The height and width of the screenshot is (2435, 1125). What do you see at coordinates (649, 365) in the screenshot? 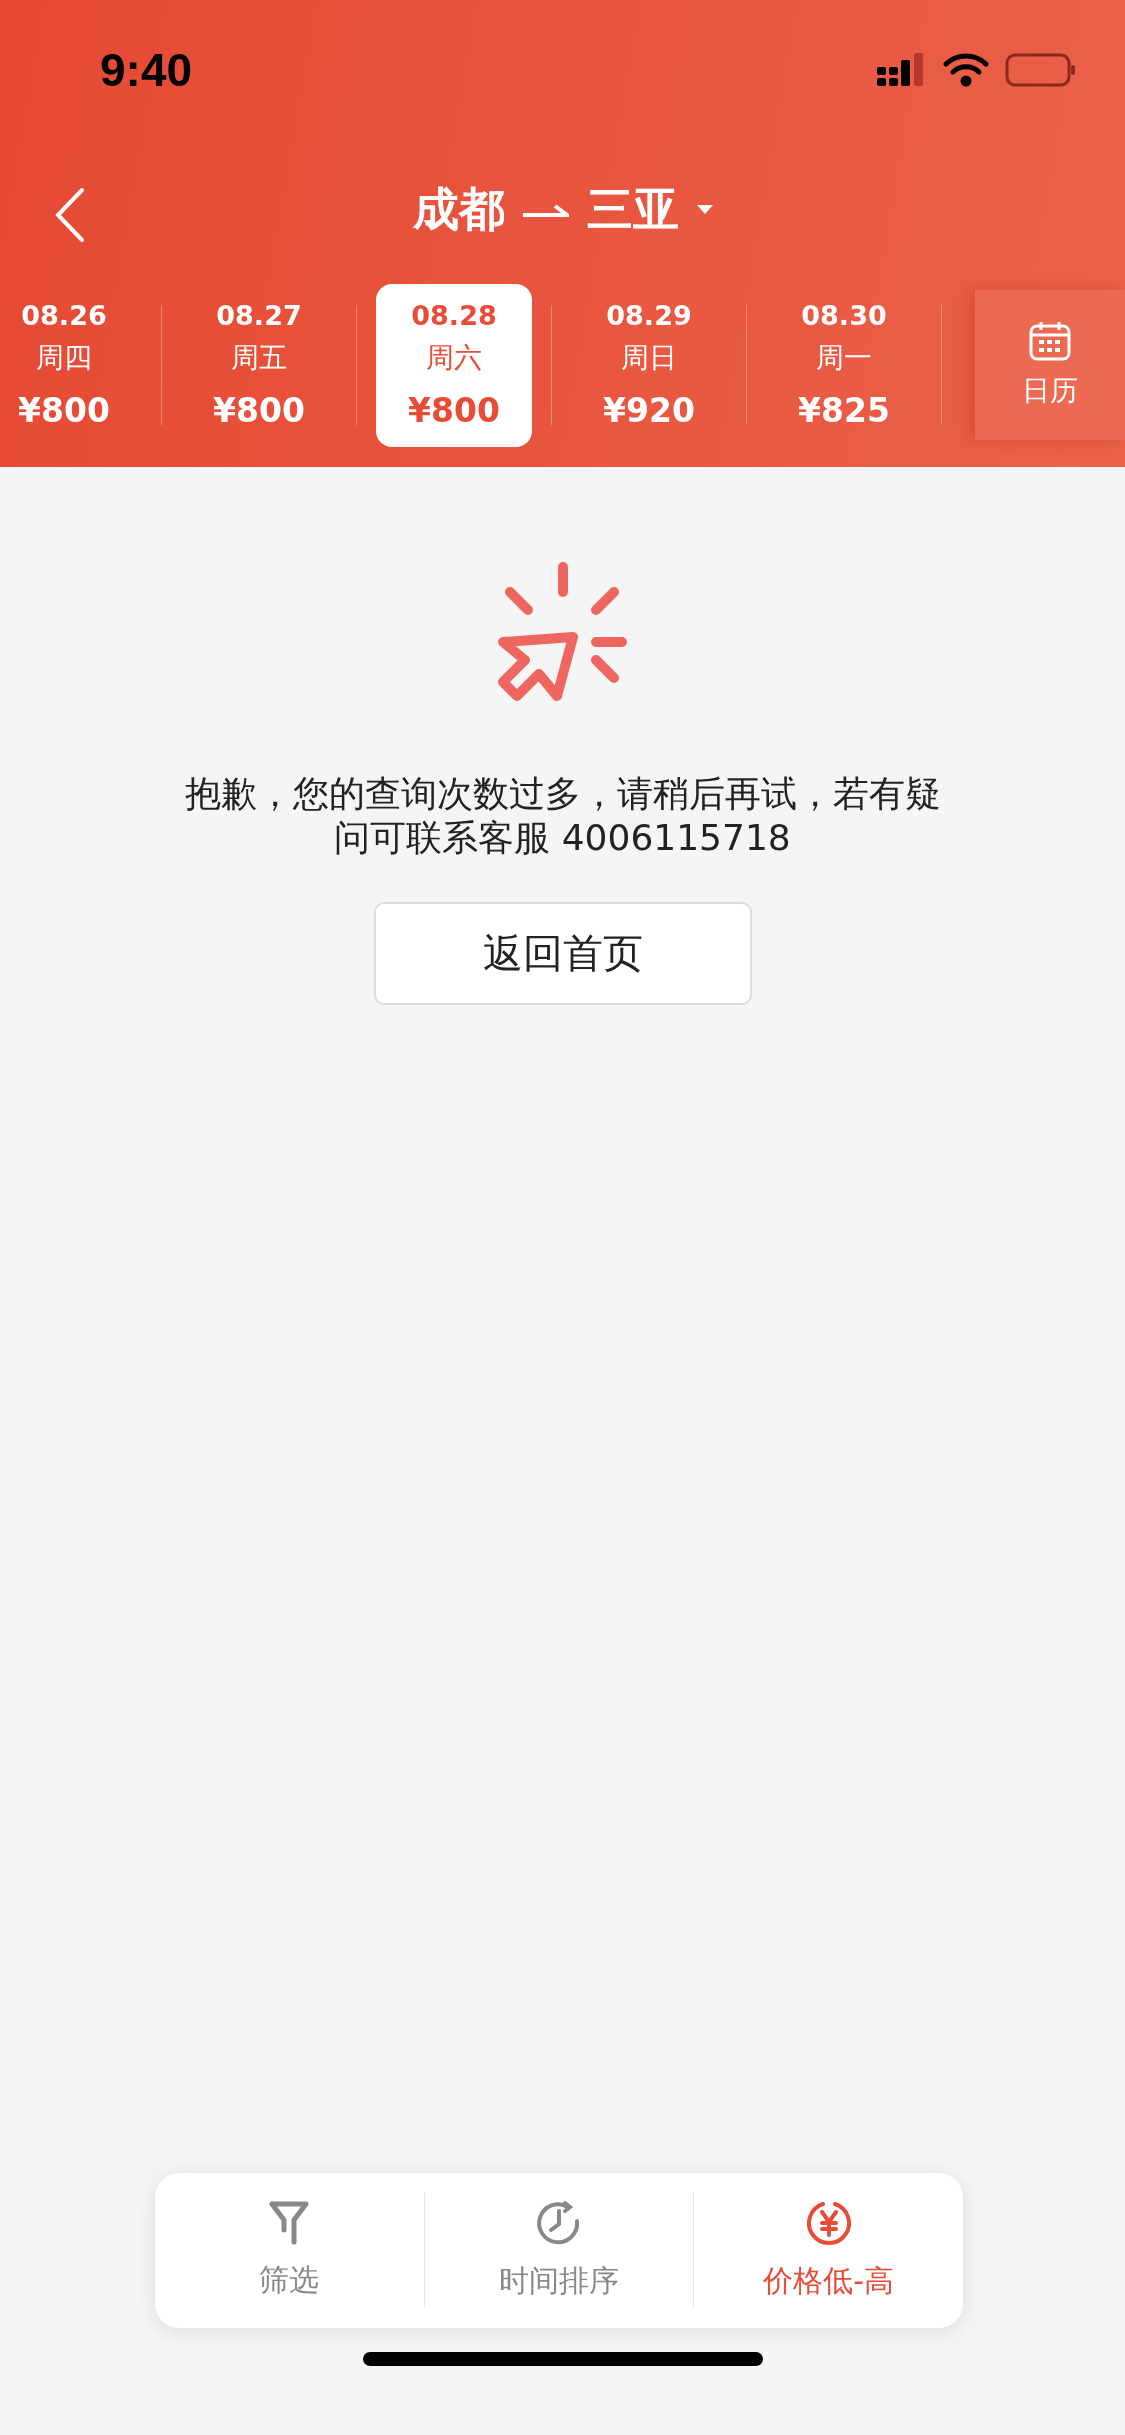
I see `date-tab: 08.29 周日 ¥920` at bounding box center [649, 365].